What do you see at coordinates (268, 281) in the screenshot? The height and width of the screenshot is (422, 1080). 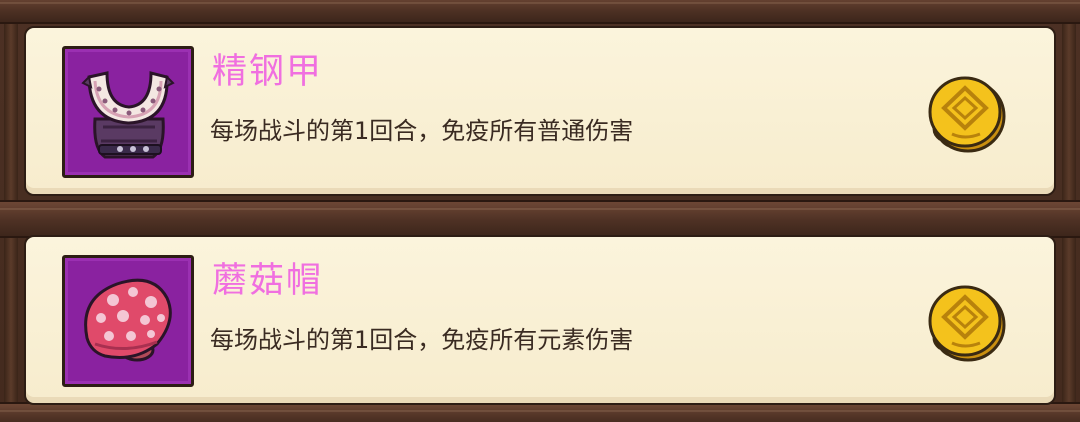 I see `item-name: 蘑菇帽` at bounding box center [268, 281].